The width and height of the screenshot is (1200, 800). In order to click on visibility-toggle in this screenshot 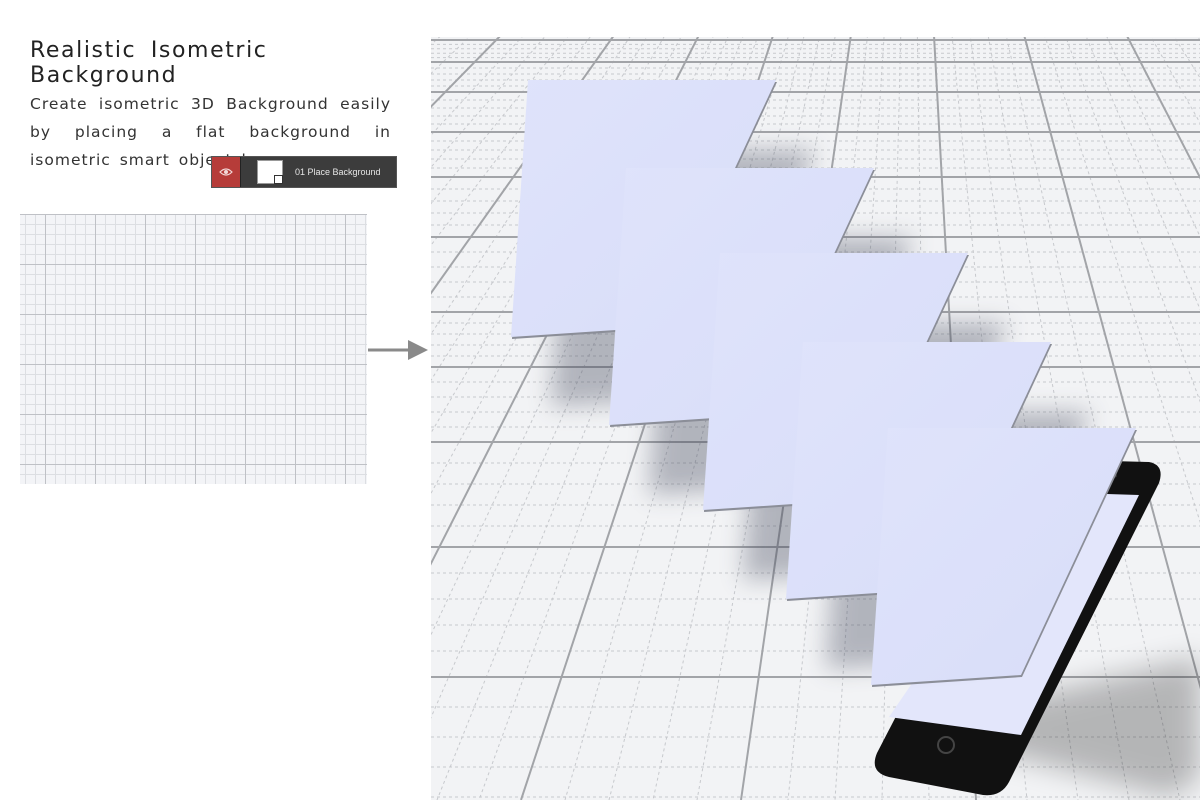, I will do `click(226, 172)`.